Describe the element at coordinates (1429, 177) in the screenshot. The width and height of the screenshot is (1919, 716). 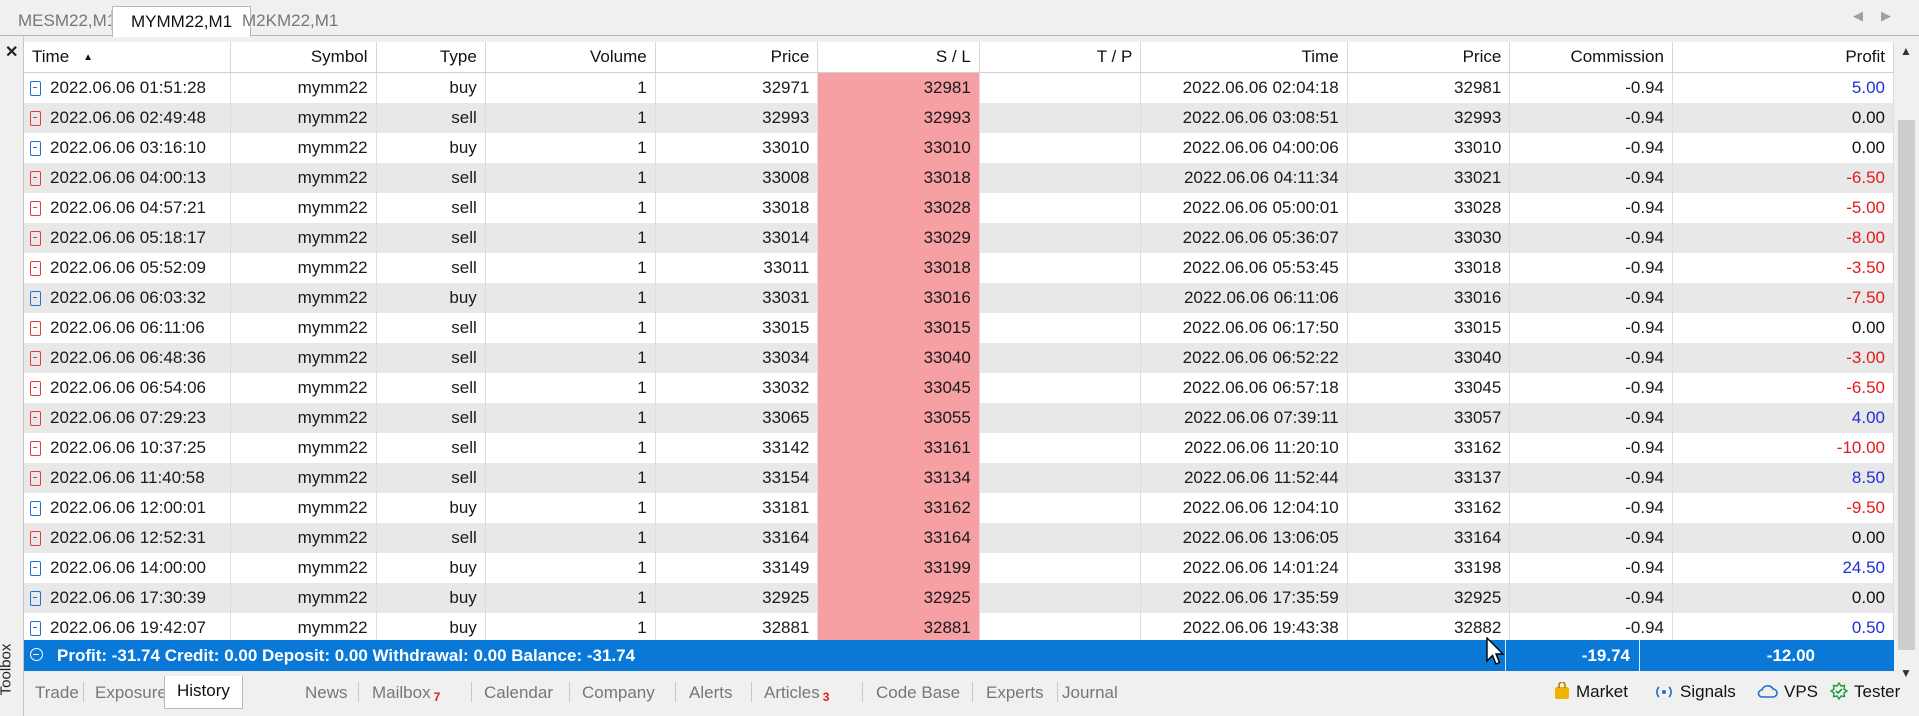
I see `cell-close-price: 33021` at that location.